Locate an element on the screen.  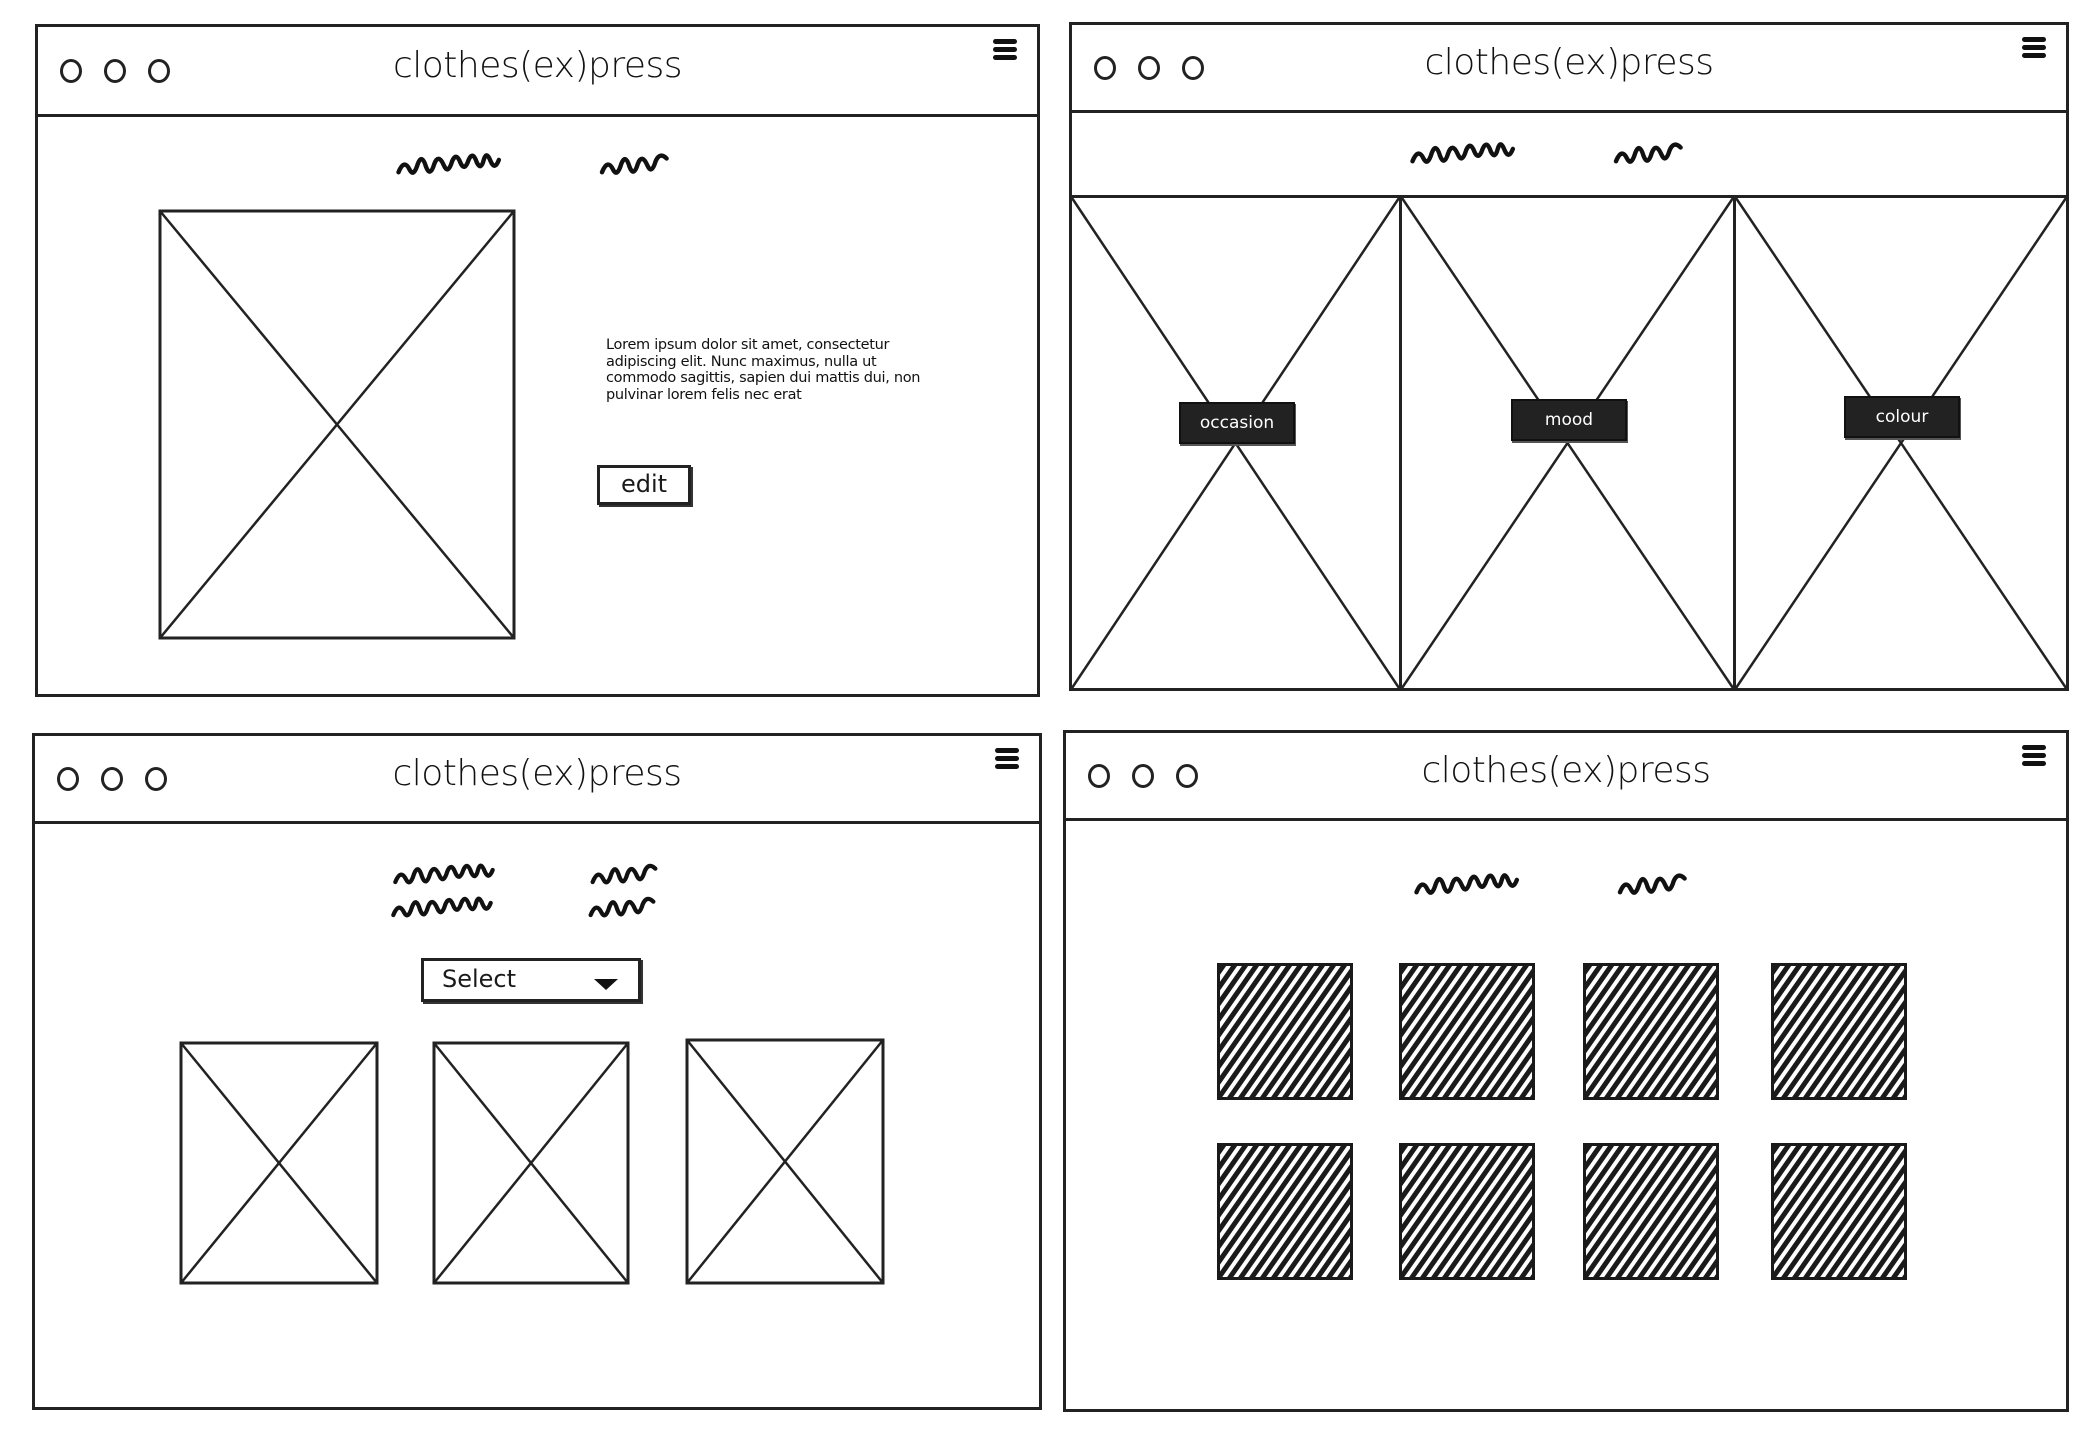
category-label: occasion is located at coordinates (1237, 423).